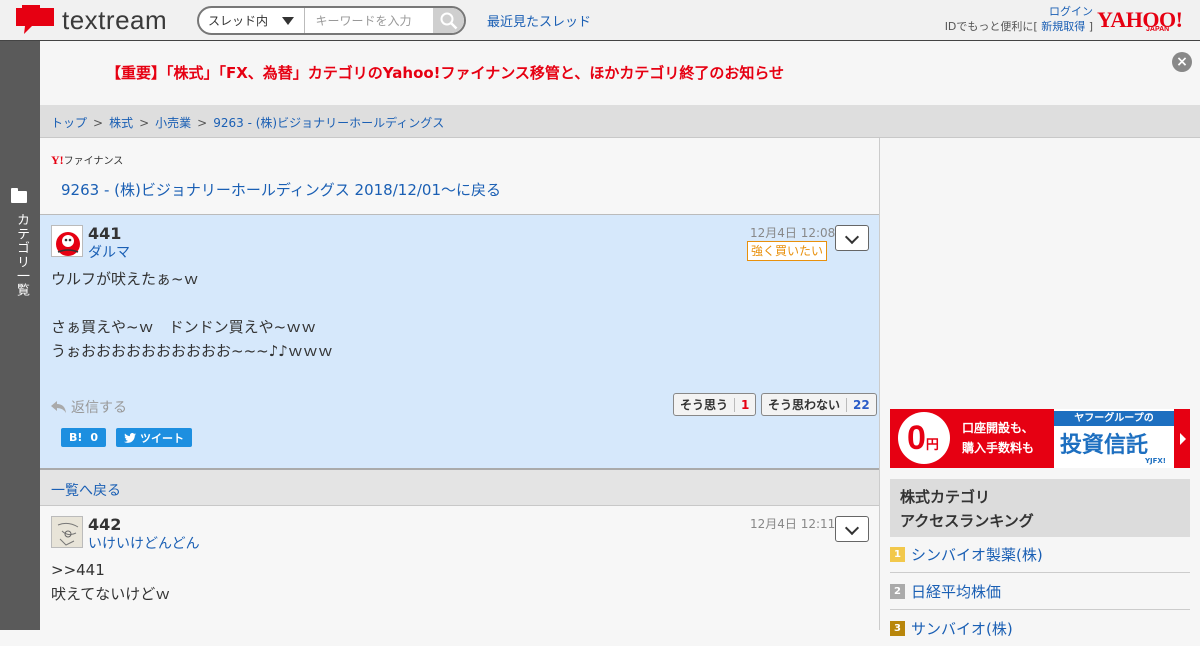  Describe the element at coordinates (328, 123) in the screenshot. I see `breadcrumb-company: 9263 - (株)ビジョナリーホールディングス` at that location.